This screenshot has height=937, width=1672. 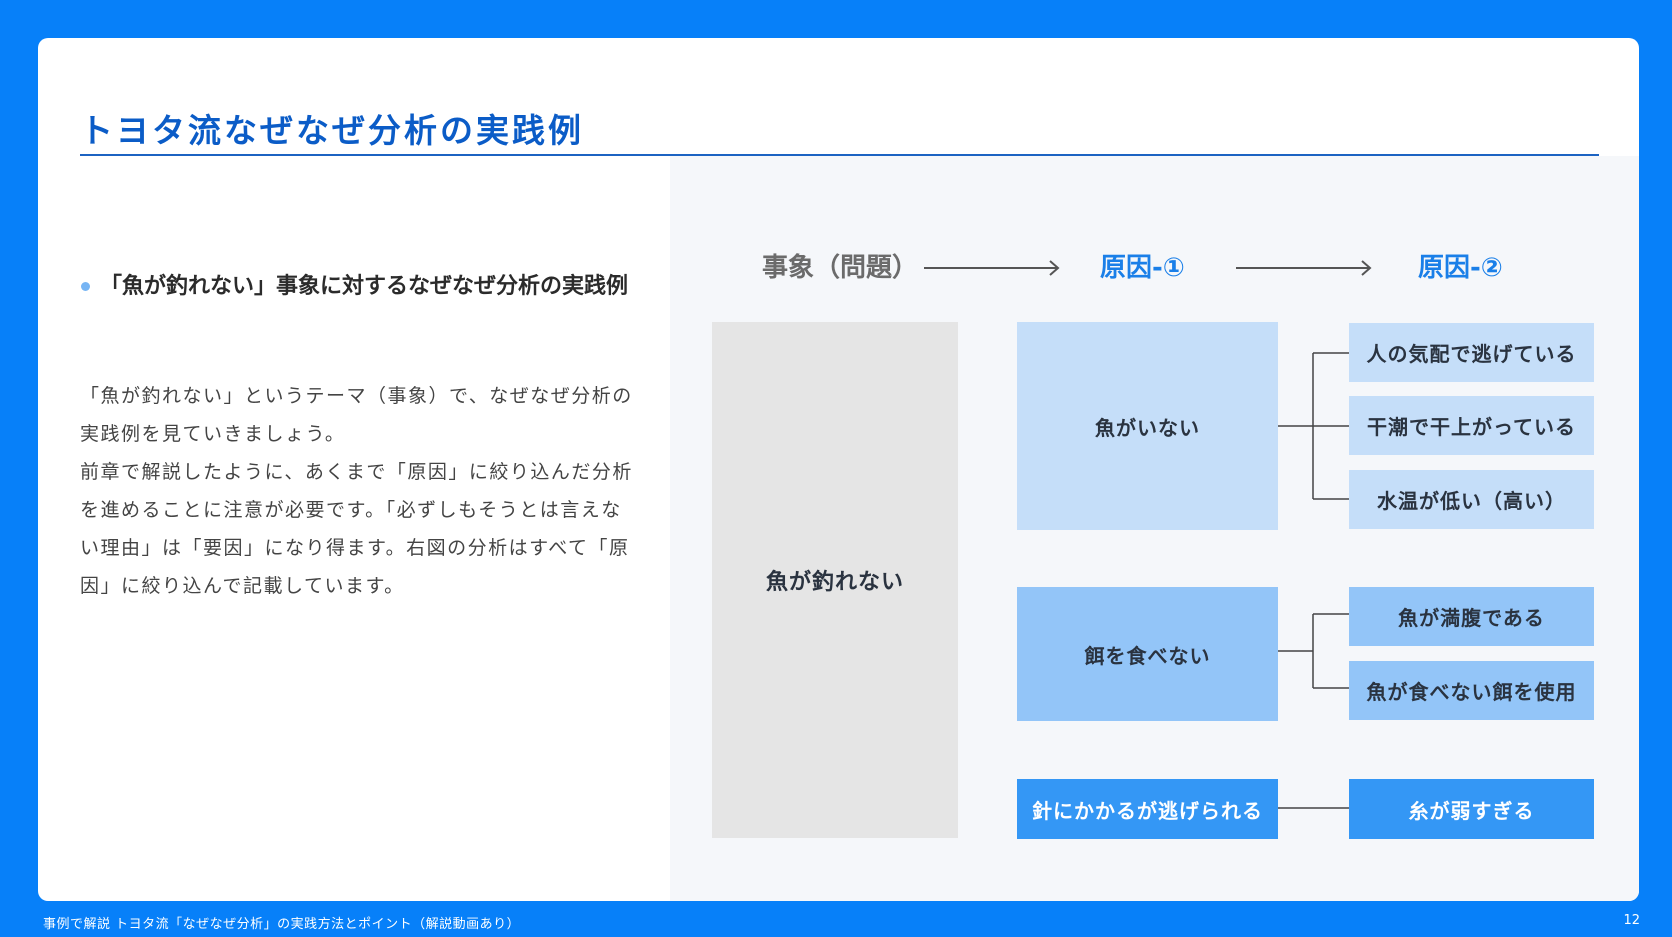 I want to click on cause1-box: 魚がいない, so click(x=1147, y=426).